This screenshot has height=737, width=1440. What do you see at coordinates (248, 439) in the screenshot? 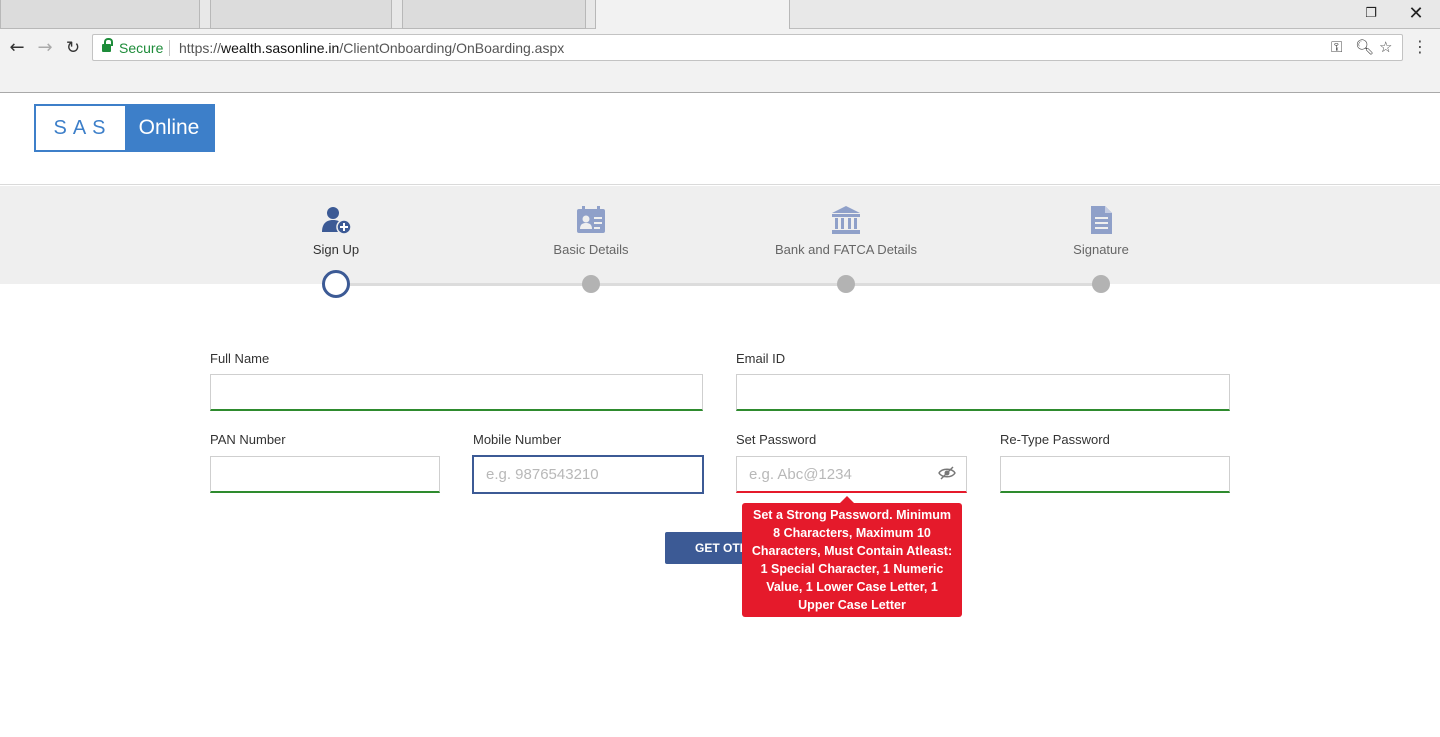
I see `pan-label: PAN Number` at bounding box center [248, 439].